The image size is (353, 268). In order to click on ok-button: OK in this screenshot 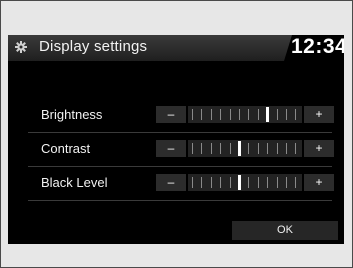, I will do `click(285, 230)`.